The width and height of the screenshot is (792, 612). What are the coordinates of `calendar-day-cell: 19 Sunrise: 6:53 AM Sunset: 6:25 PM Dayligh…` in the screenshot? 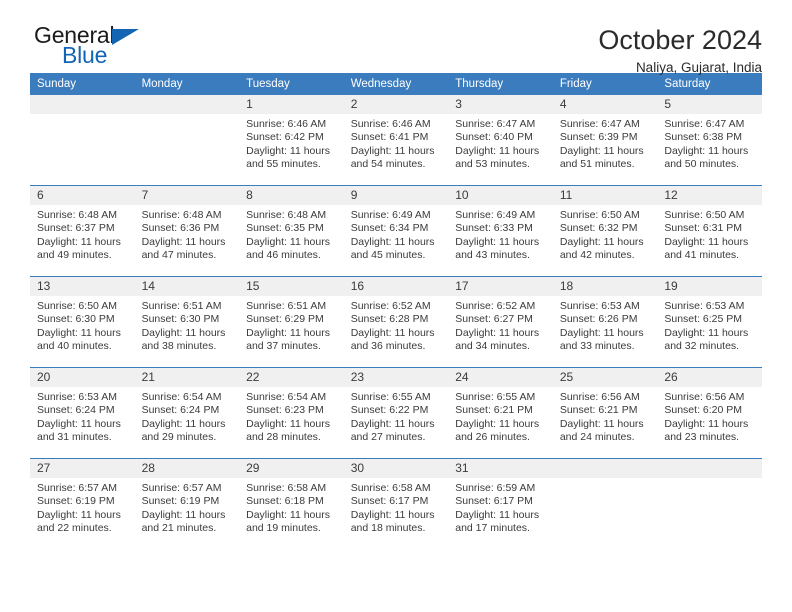 It's located at (709, 322).